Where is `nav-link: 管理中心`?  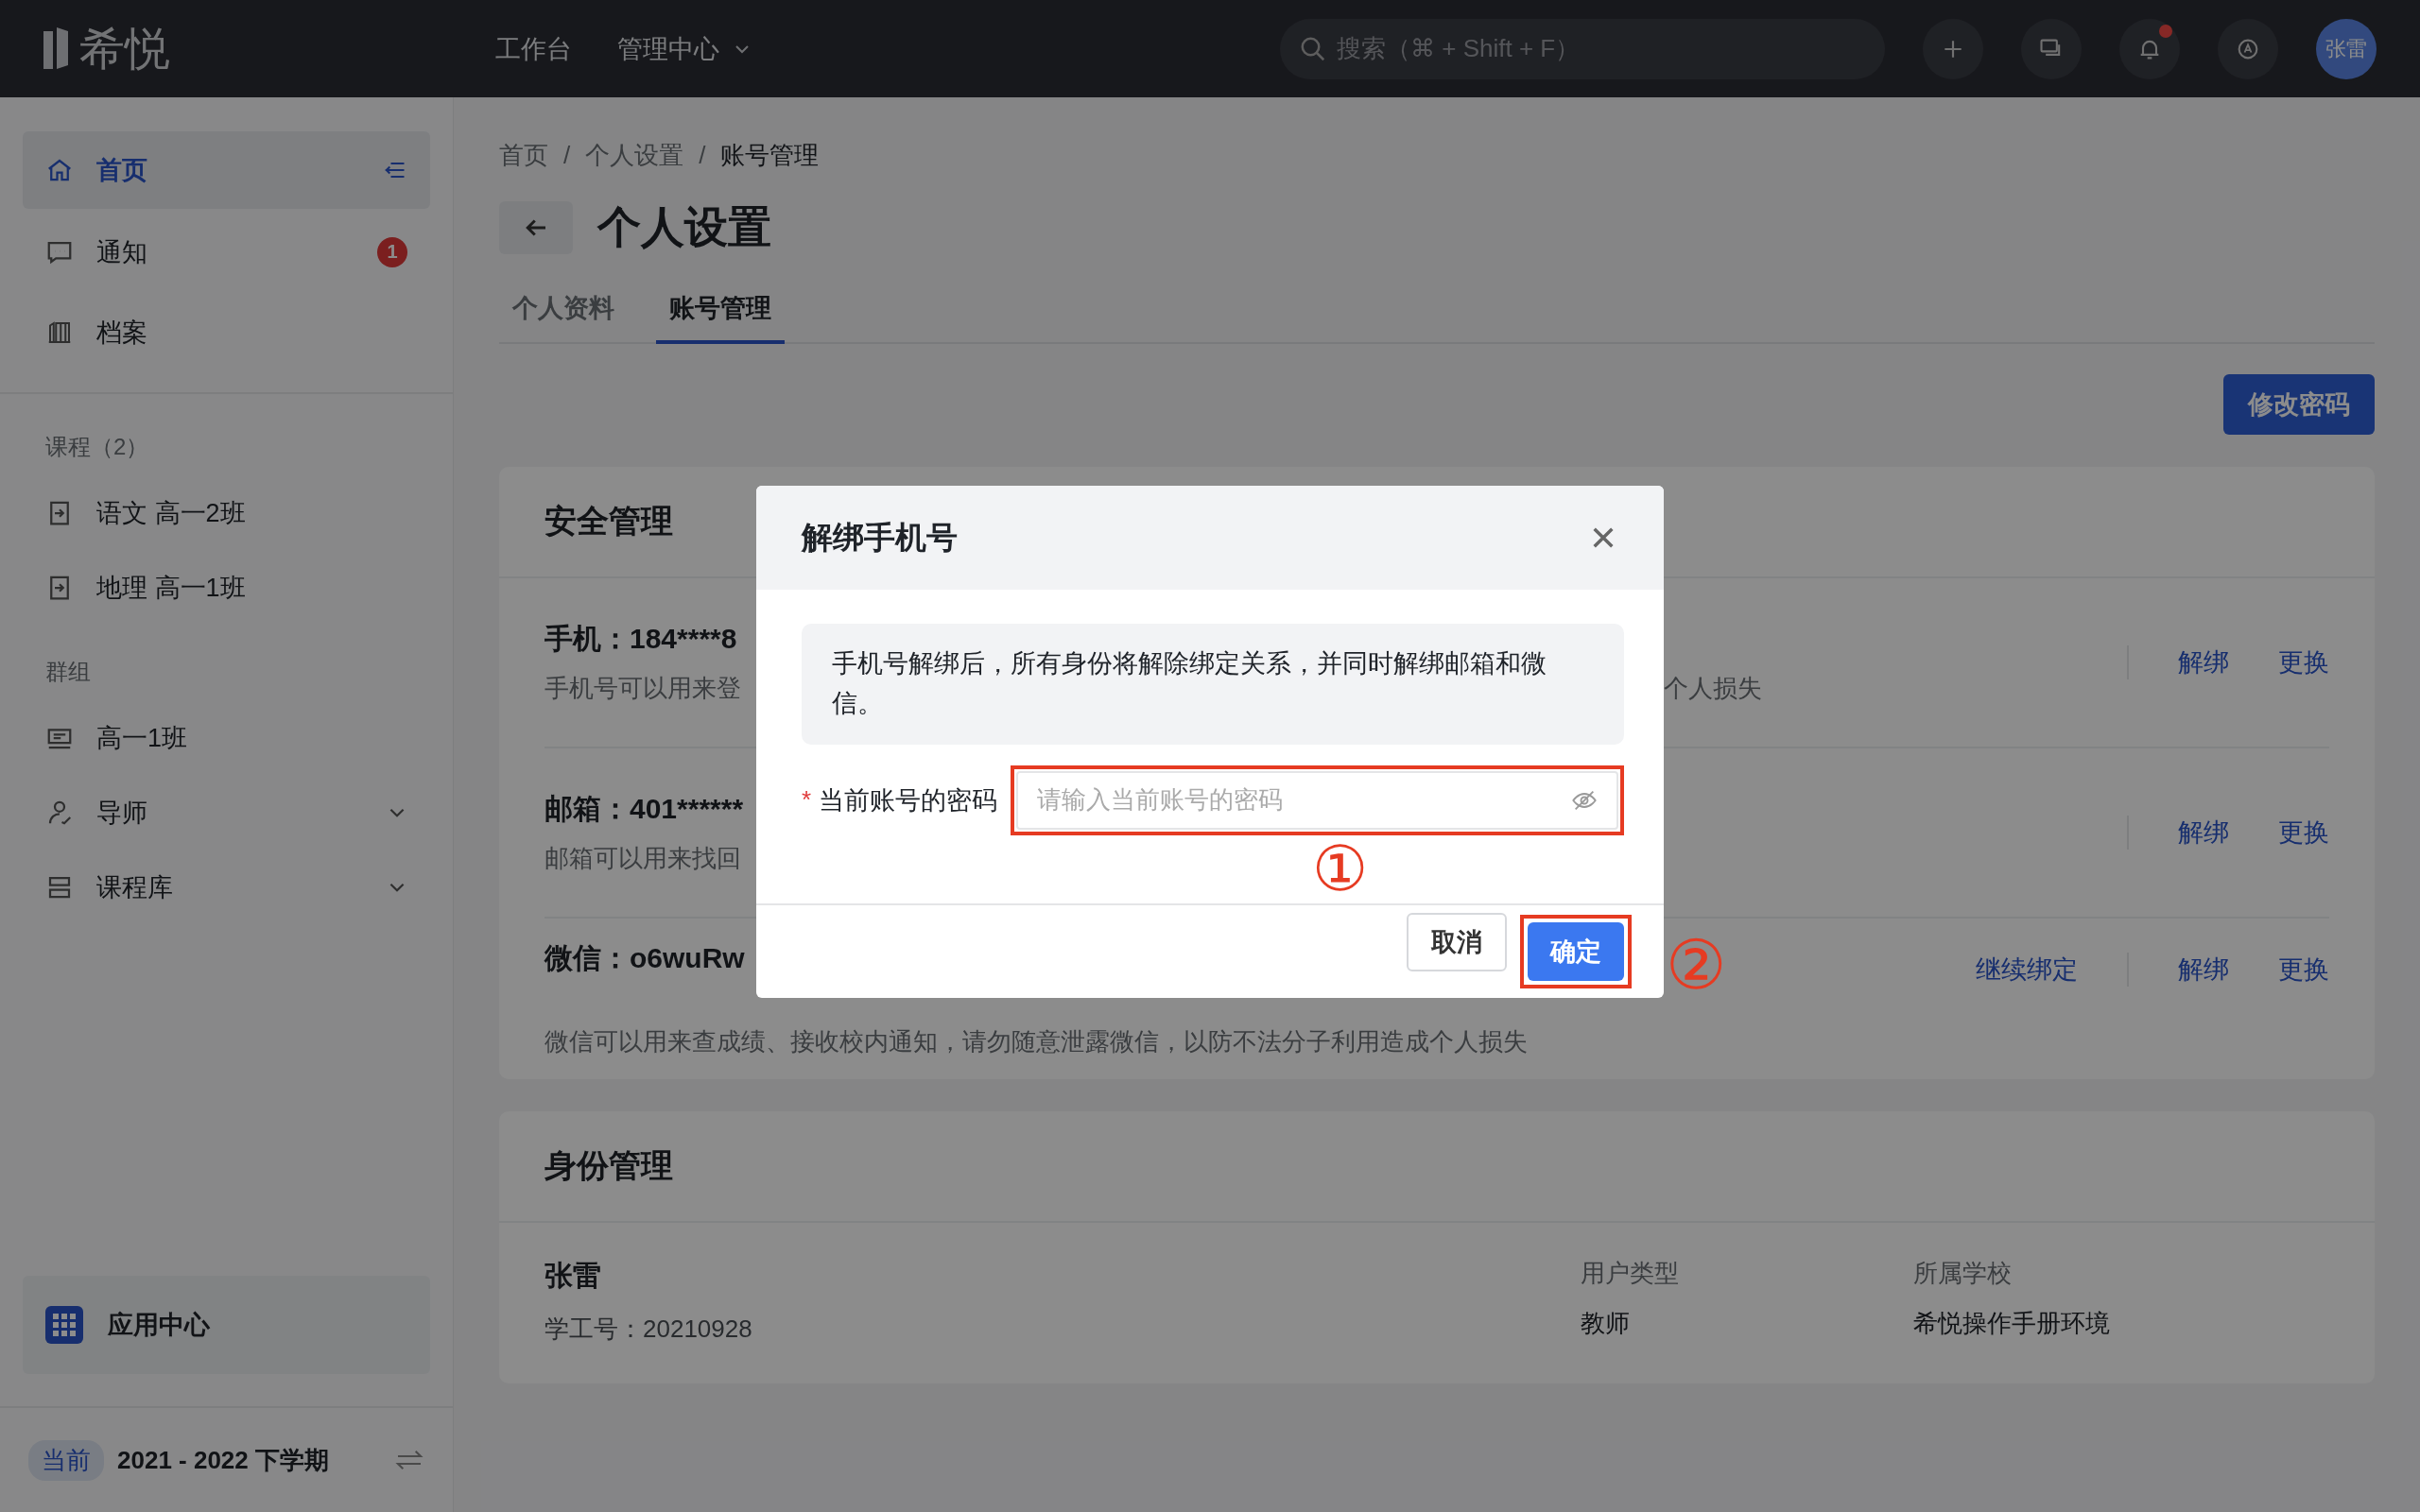 nav-link: 管理中心 is located at coordinates (668, 48).